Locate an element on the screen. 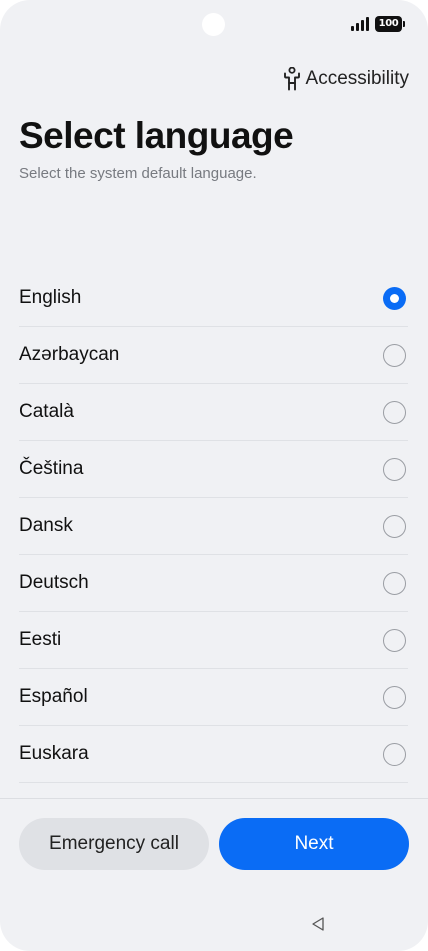  back-triangle-icon is located at coordinates (318, 924).